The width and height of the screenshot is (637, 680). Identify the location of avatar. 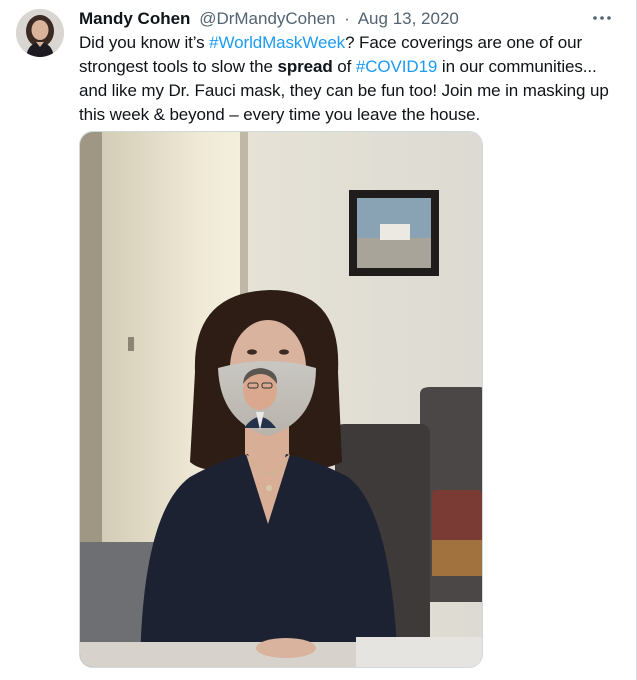
(40, 33).